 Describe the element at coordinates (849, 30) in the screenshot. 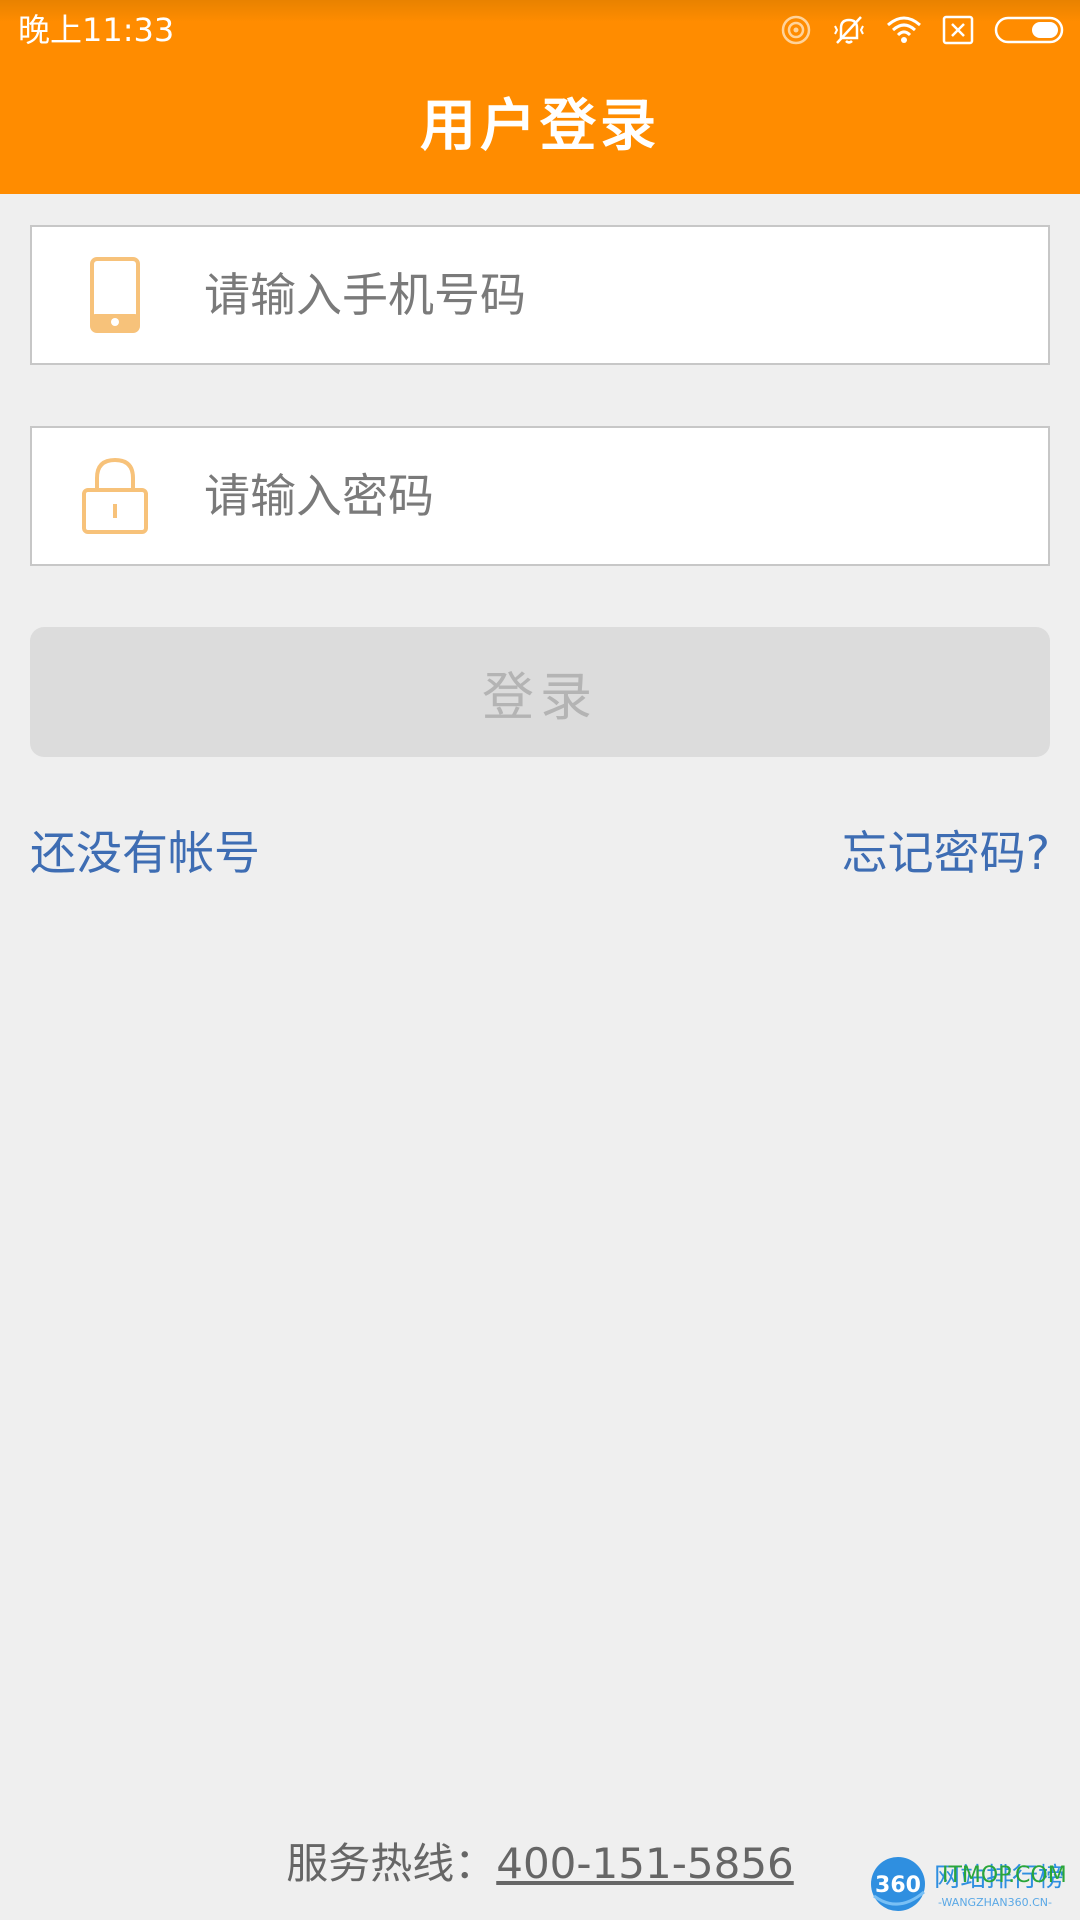

I see `vibrate-off-icon` at that location.